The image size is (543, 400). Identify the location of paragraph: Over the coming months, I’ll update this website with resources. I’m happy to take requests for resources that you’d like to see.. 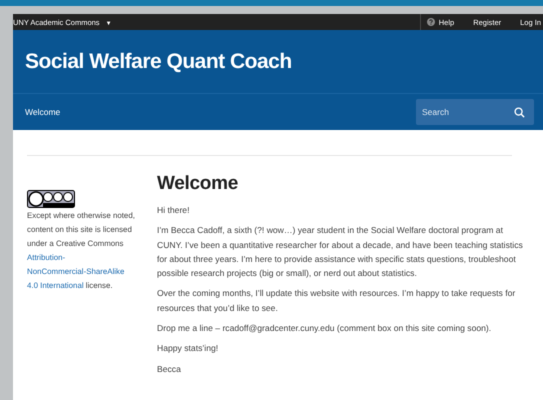
(336, 301).